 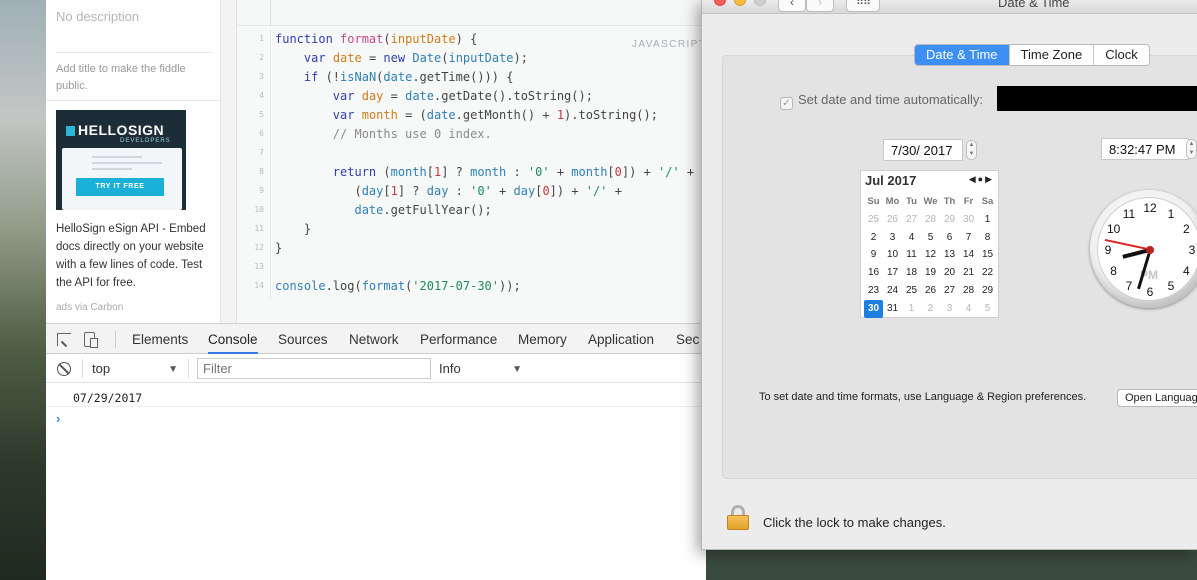 I want to click on lock-icon, so click(x=738, y=517).